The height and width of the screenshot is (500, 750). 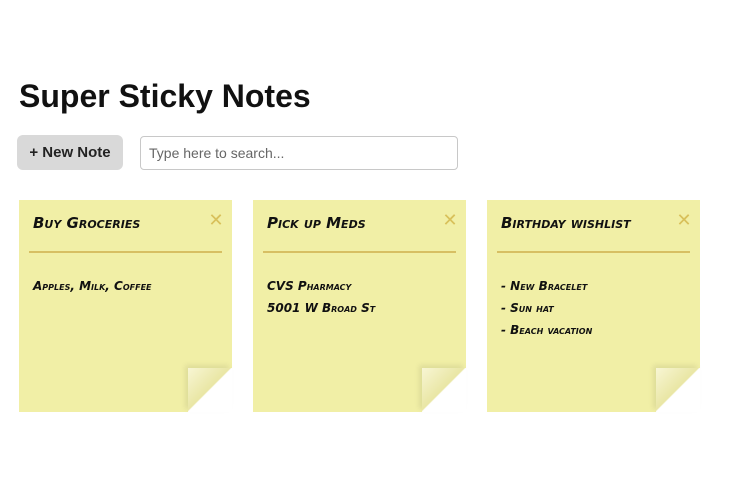 I want to click on note-body: CVS Pharmacy 5001 W Broad St, so click(x=361, y=297).